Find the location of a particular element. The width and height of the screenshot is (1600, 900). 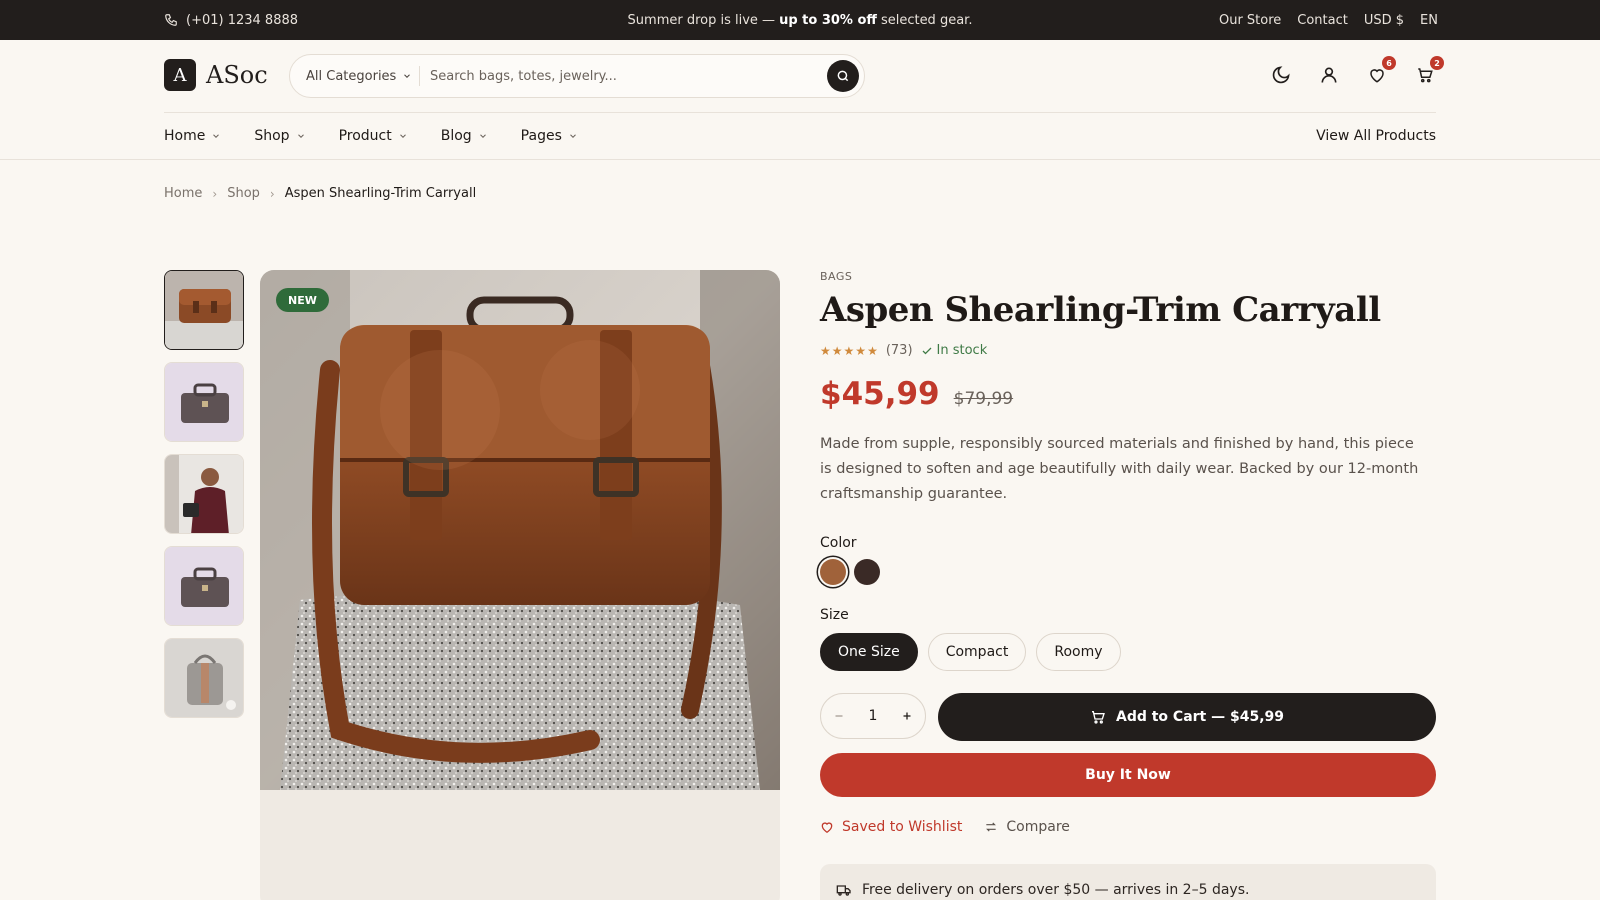

price-row: $45,99 $79,99 is located at coordinates (1128, 394).